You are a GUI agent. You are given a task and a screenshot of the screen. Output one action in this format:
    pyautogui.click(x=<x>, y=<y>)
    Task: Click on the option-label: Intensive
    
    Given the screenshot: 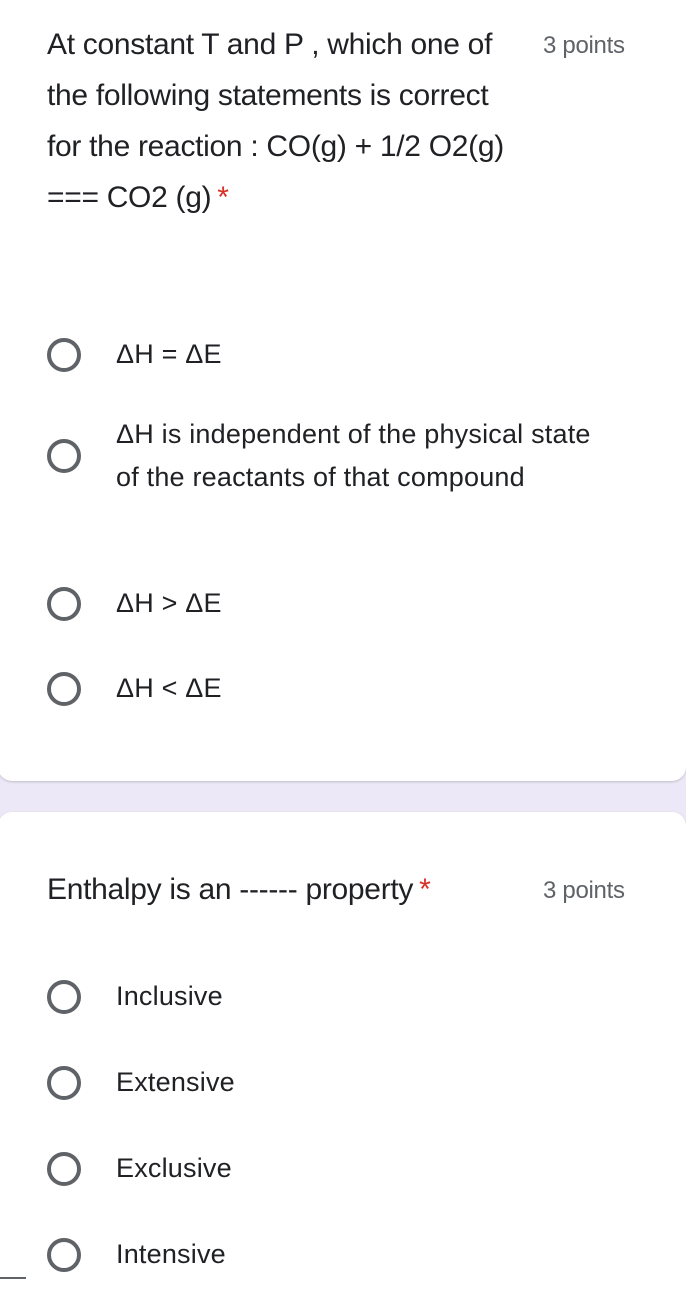 What is the action you would take?
    pyautogui.click(x=171, y=1254)
    